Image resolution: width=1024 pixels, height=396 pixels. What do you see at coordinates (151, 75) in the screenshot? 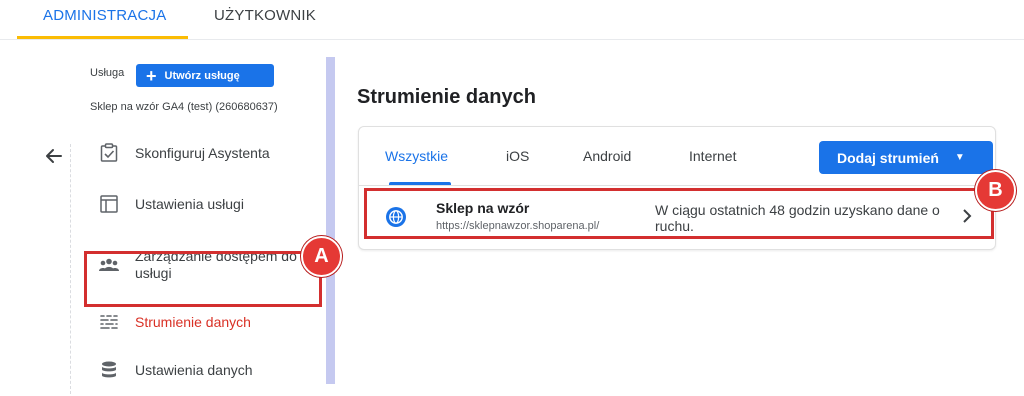
I see `plus-icon: +` at bounding box center [151, 75].